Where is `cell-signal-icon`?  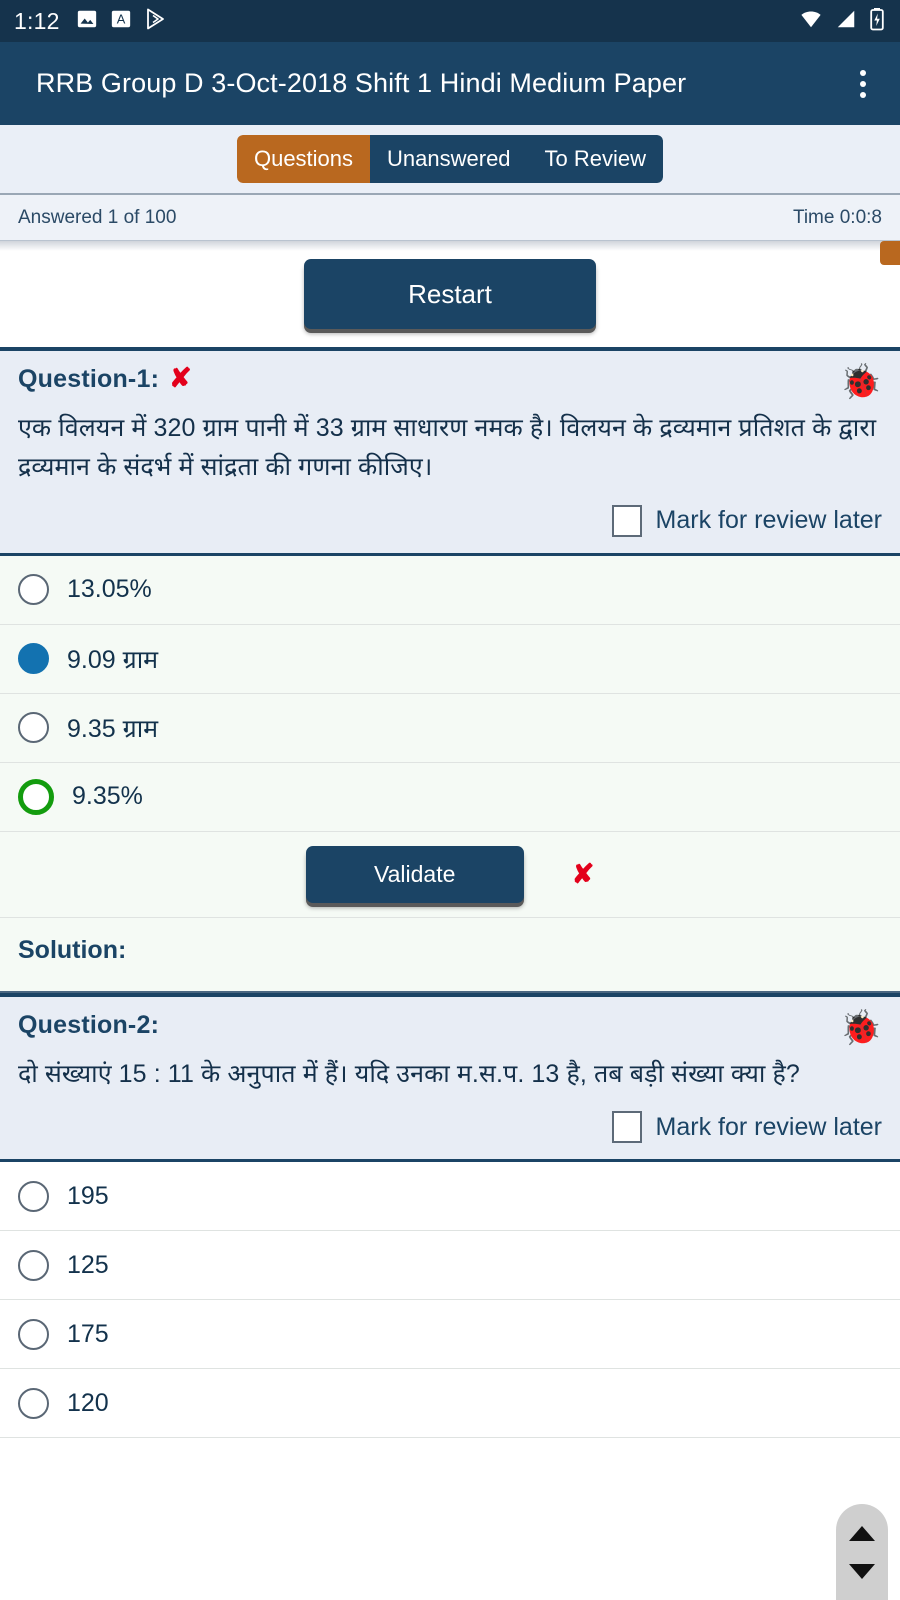
cell-signal-icon is located at coordinates (846, 21).